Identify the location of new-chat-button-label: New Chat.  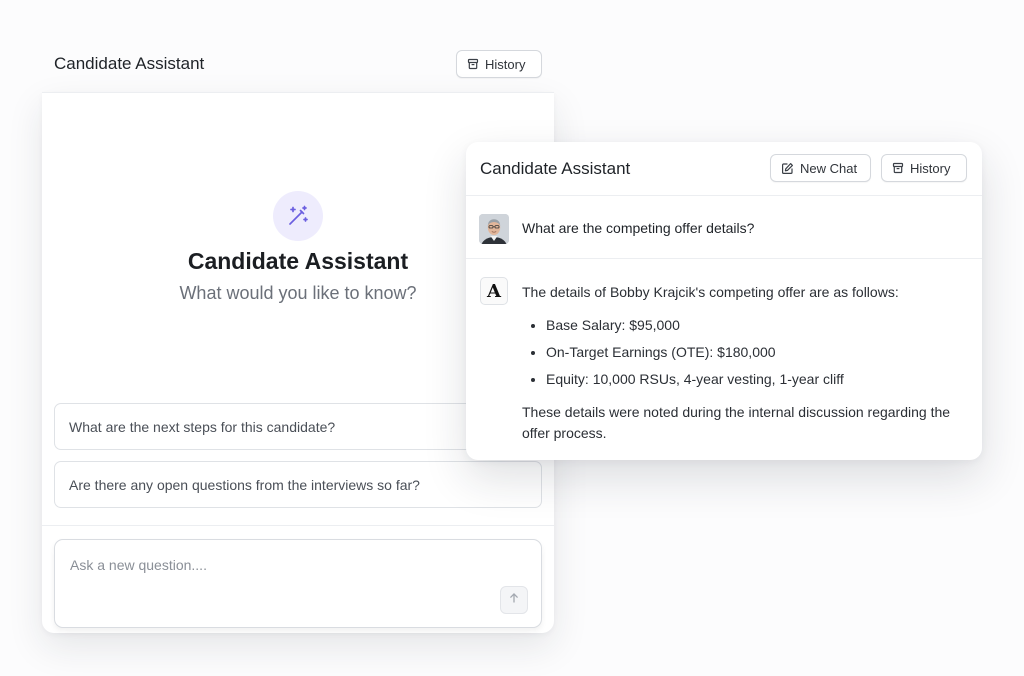
(829, 168).